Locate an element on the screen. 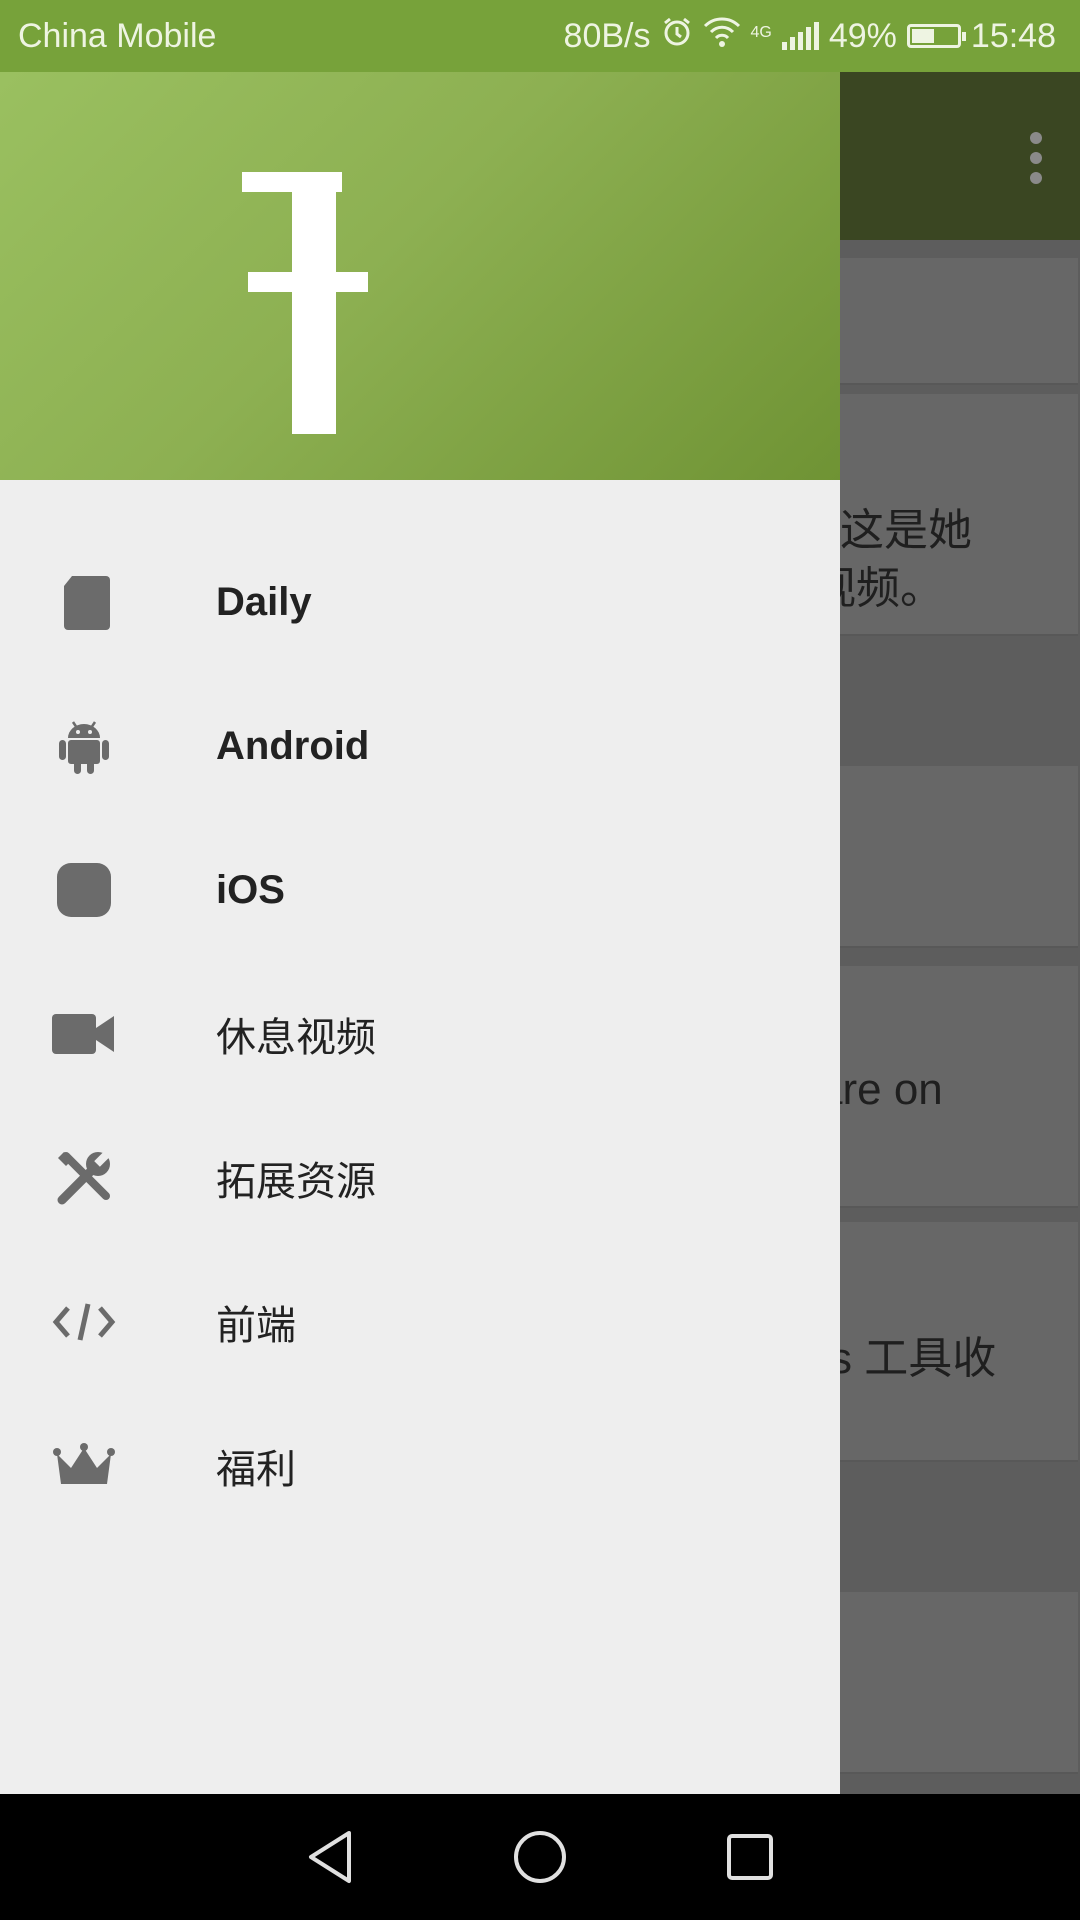 This screenshot has width=1080, height=1920. menu-item-label: 休息视频 is located at coordinates (296, 1038).